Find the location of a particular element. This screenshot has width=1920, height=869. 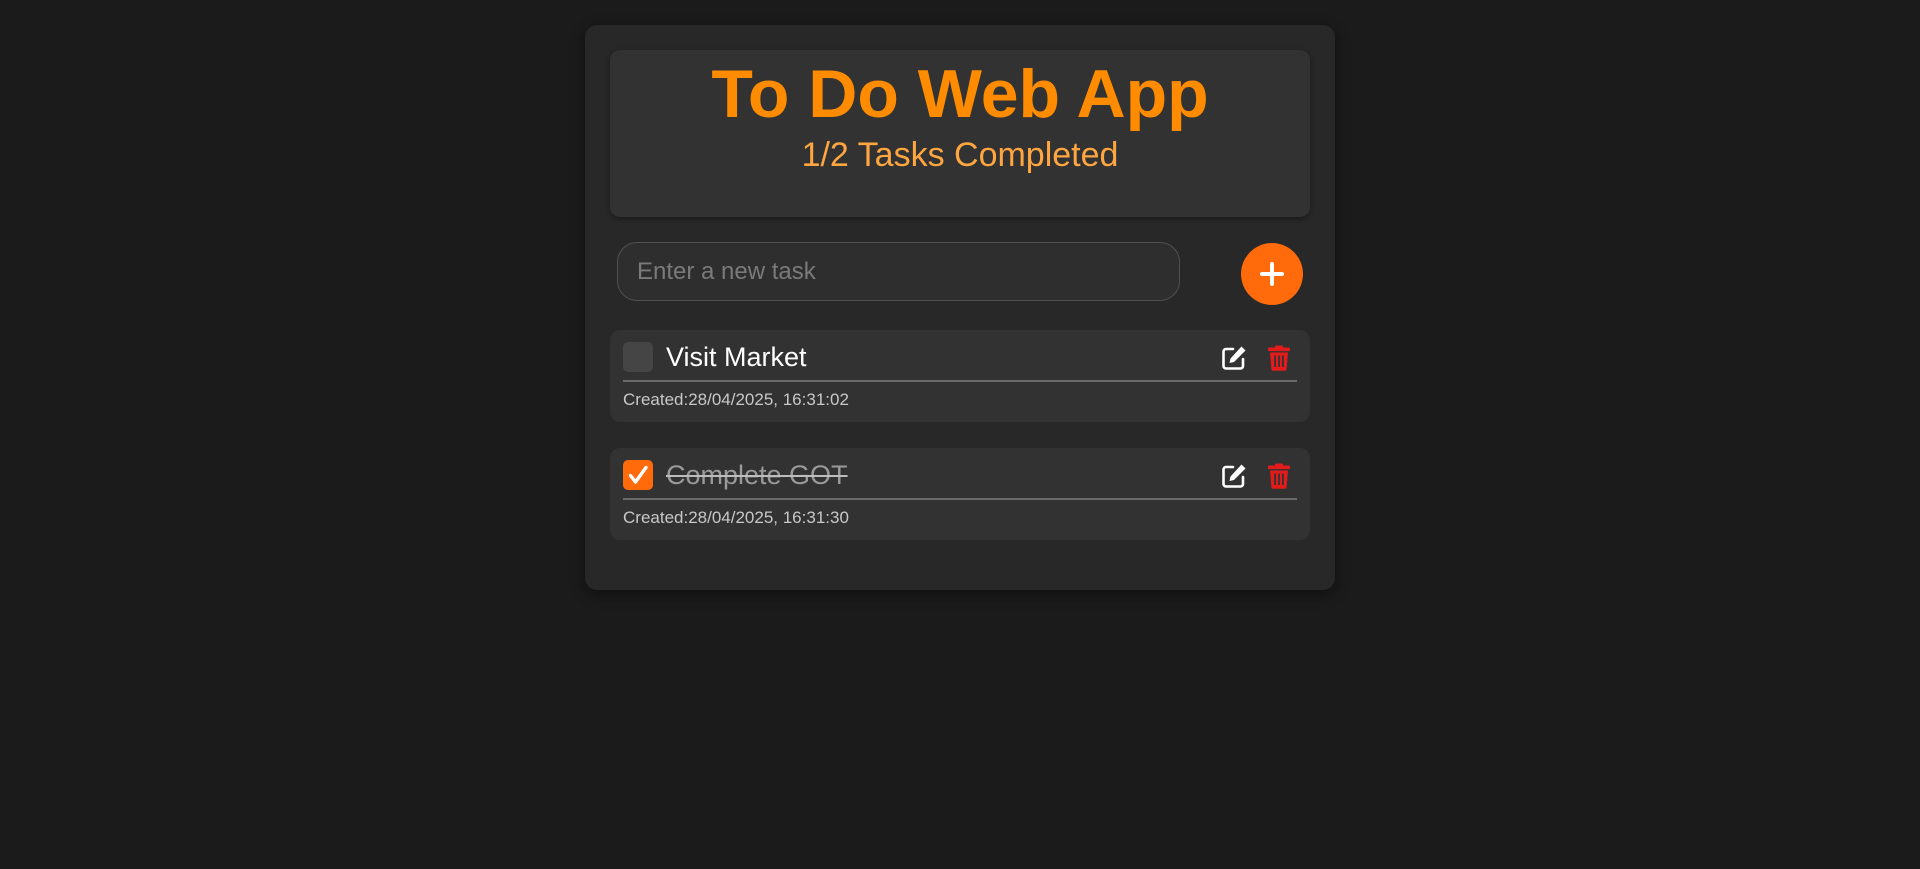

app-title-text: To Do Web App is located at coordinates (960, 94).